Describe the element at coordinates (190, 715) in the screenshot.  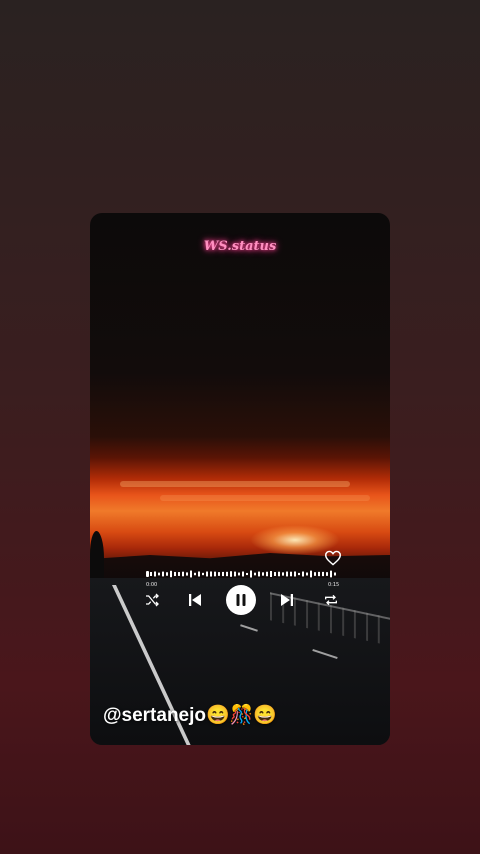
I see `caption-text: @sertanejo😄🎊😄` at that location.